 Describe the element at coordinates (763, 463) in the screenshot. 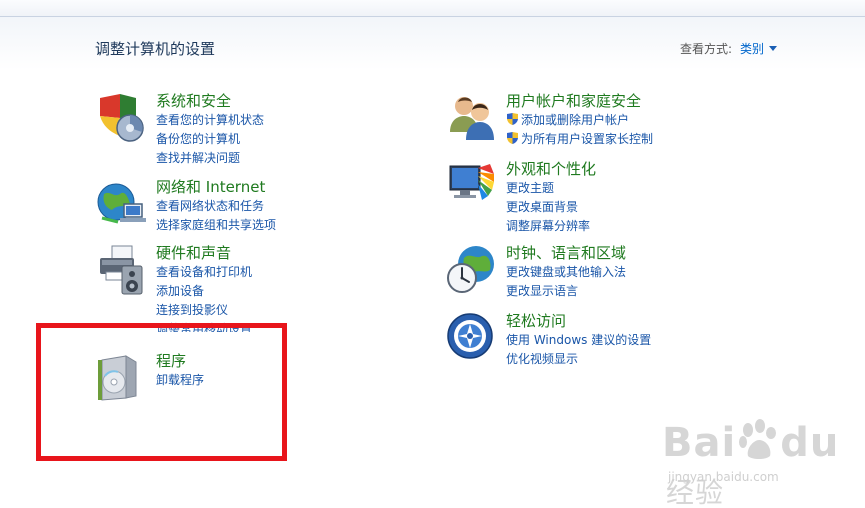

I see `baidu-watermark: Bai du经验` at that location.